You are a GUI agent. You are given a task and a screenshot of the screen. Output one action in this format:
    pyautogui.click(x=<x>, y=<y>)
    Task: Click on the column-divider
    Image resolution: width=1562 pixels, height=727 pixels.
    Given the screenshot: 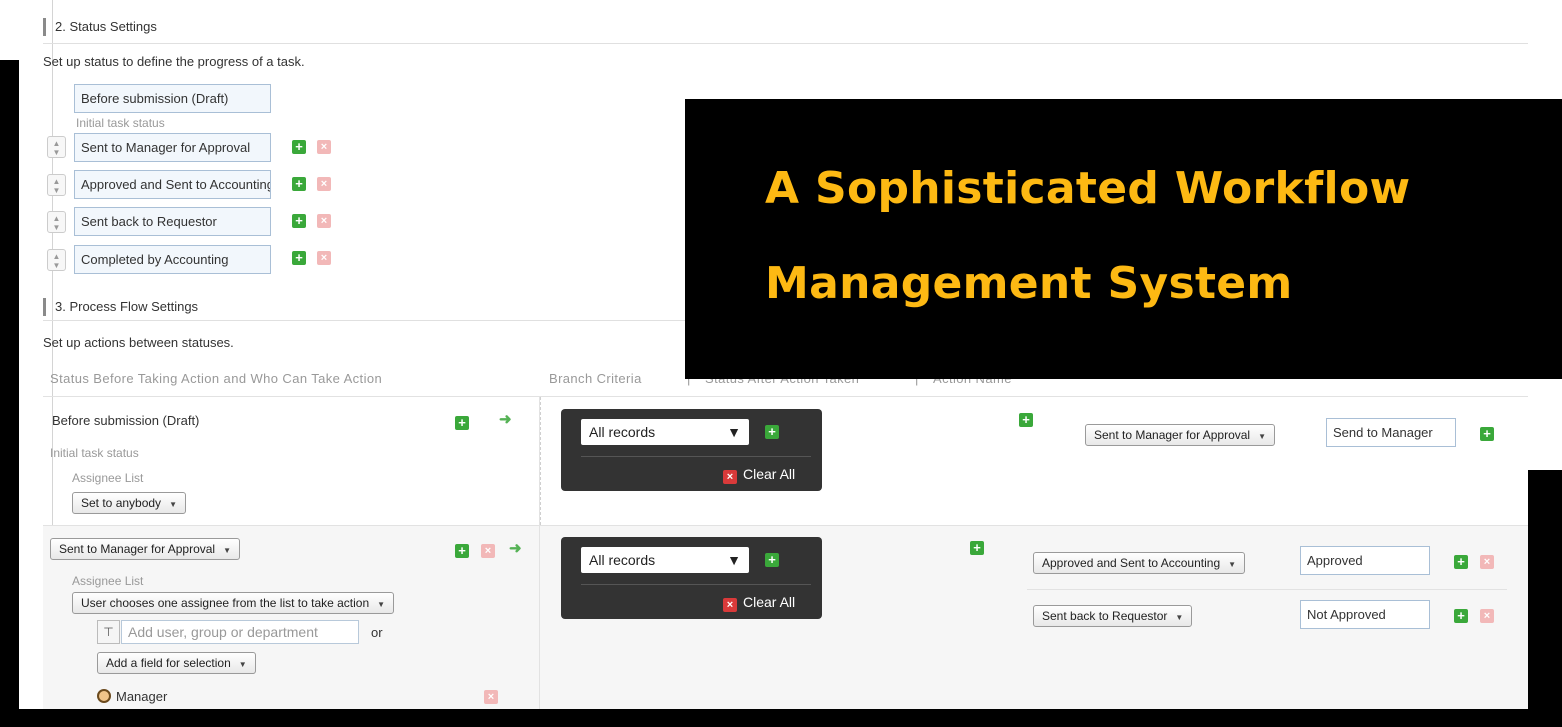 What is the action you would take?
    pyautogui.click(x=539, y=617)
    